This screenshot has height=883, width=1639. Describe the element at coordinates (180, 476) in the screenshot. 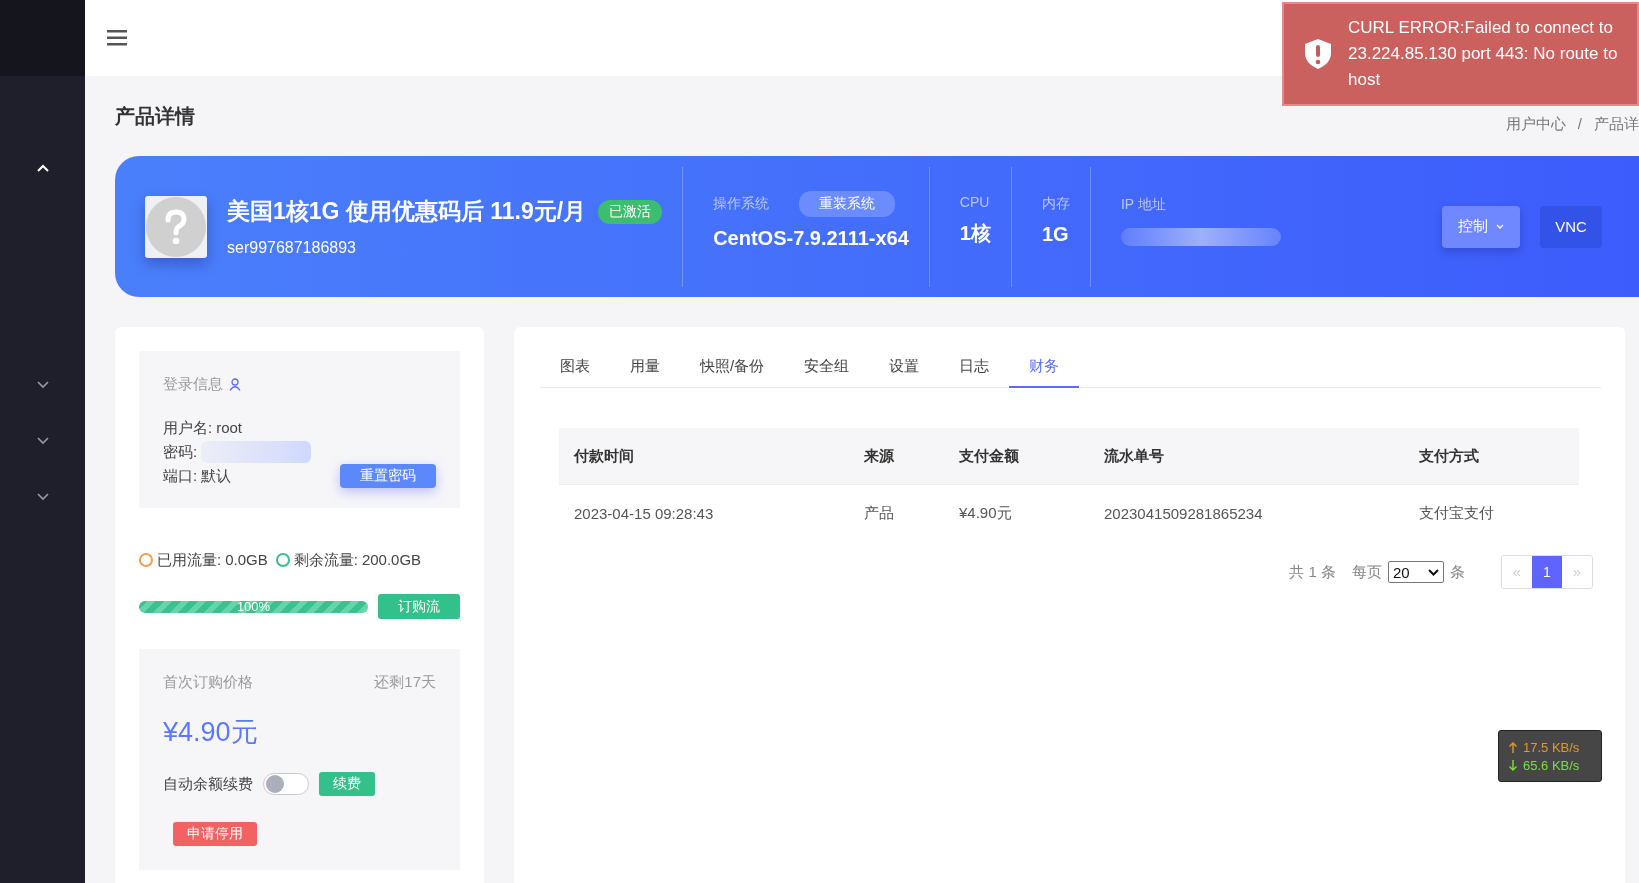

I see `field-label: 端口:` at that location.